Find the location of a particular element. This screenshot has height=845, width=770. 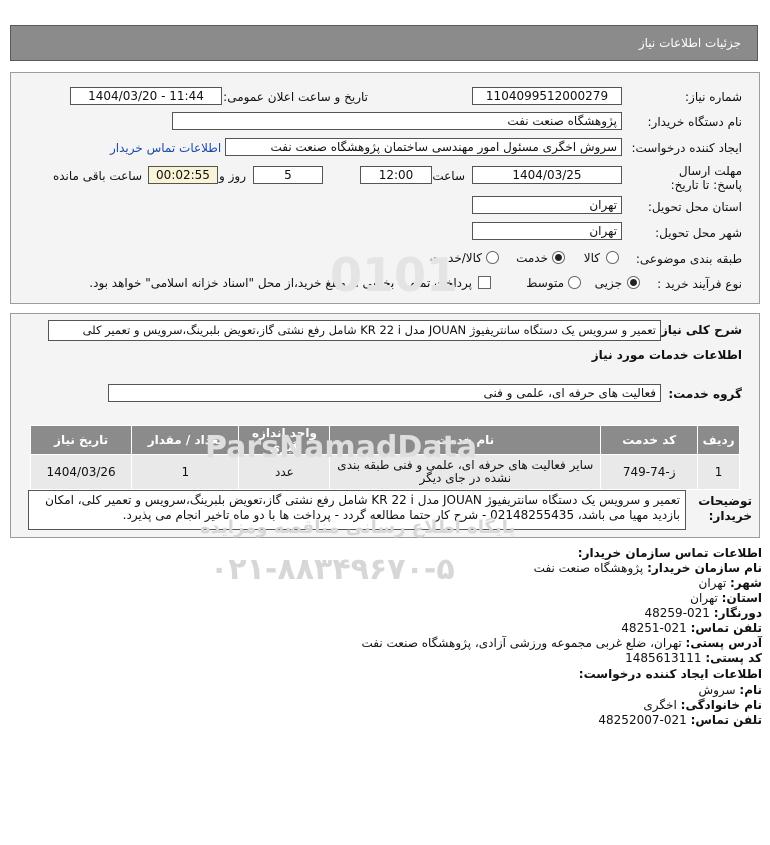

process-medium-label: متوسط is located at coordinates (545, 283).